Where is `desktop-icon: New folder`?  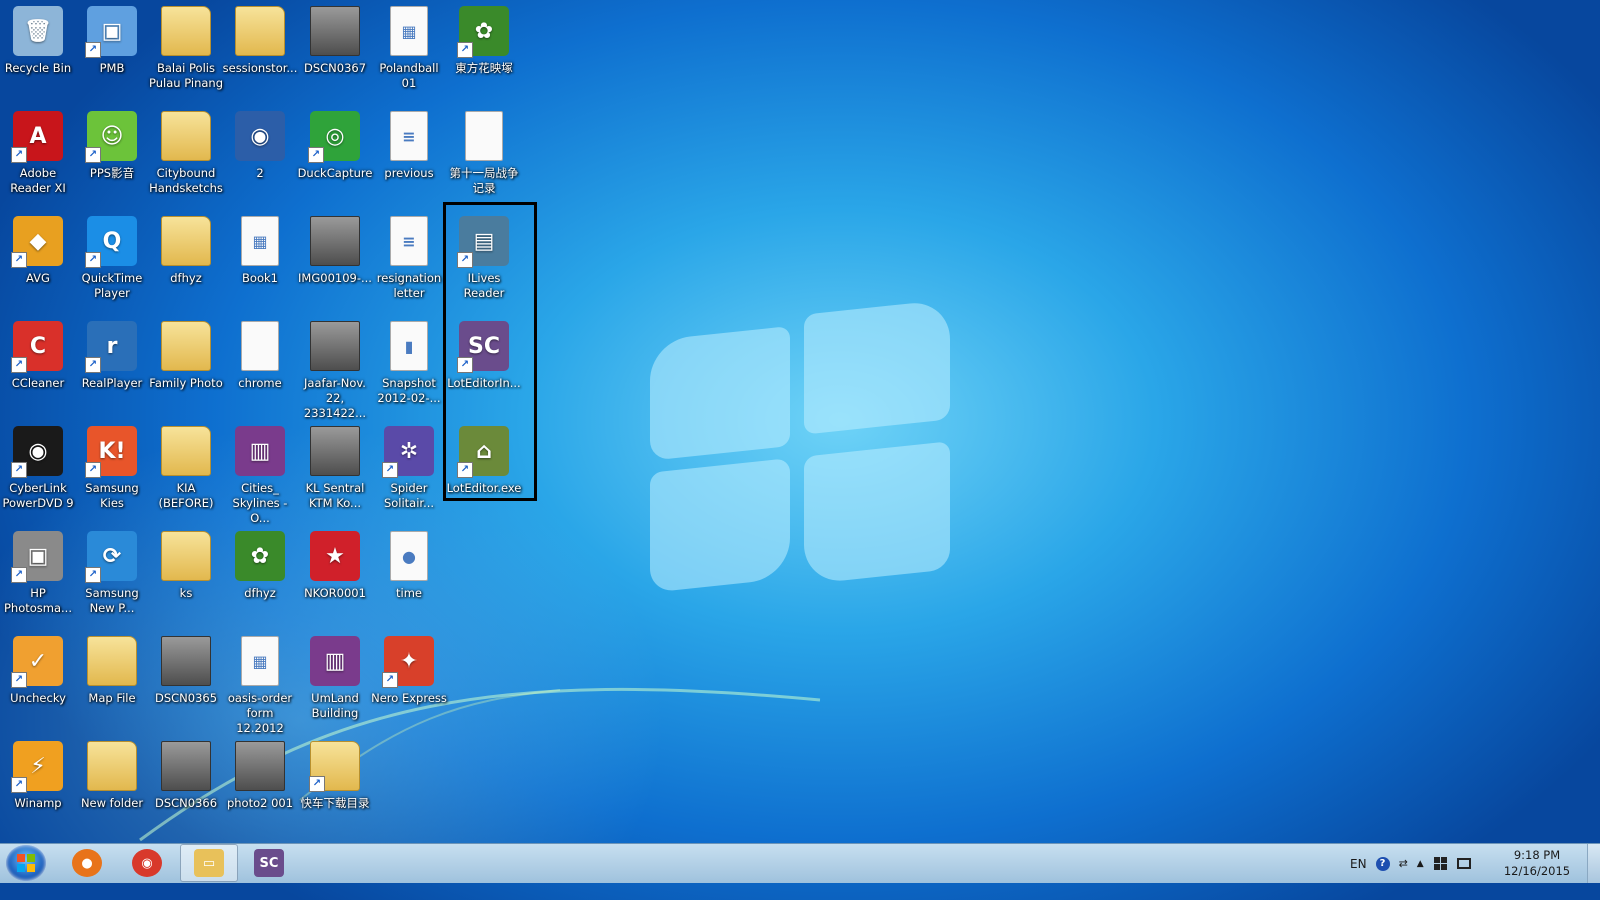
desktop-icon: New folder is located at coordinates (112, 789).